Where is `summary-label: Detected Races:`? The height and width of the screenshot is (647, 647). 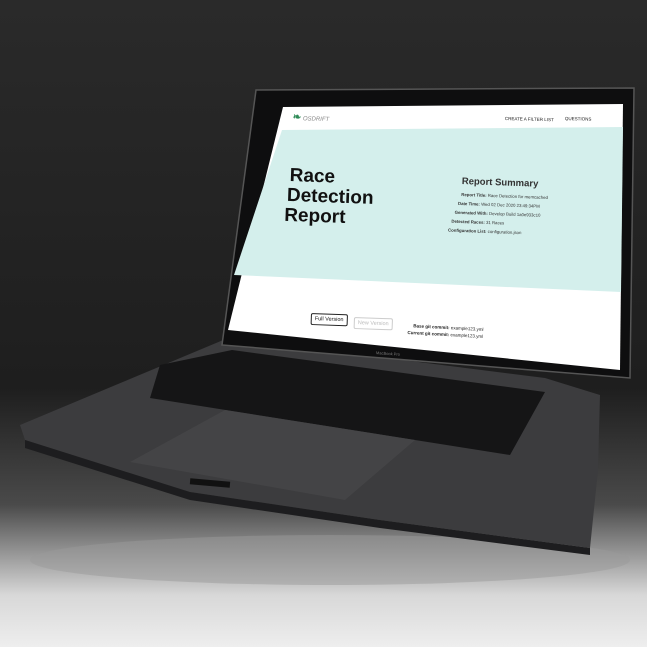 summary-label: Detected Races: is located at coordinates (468, 221).